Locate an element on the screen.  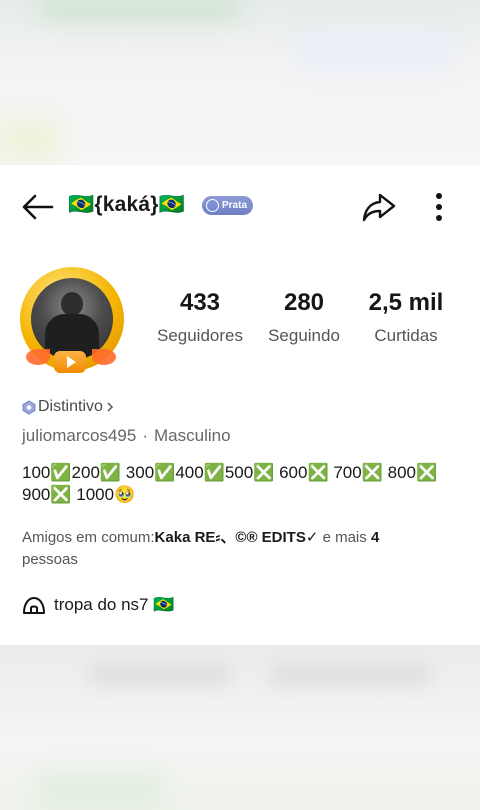
avatar is located at coordinates (74, 322).